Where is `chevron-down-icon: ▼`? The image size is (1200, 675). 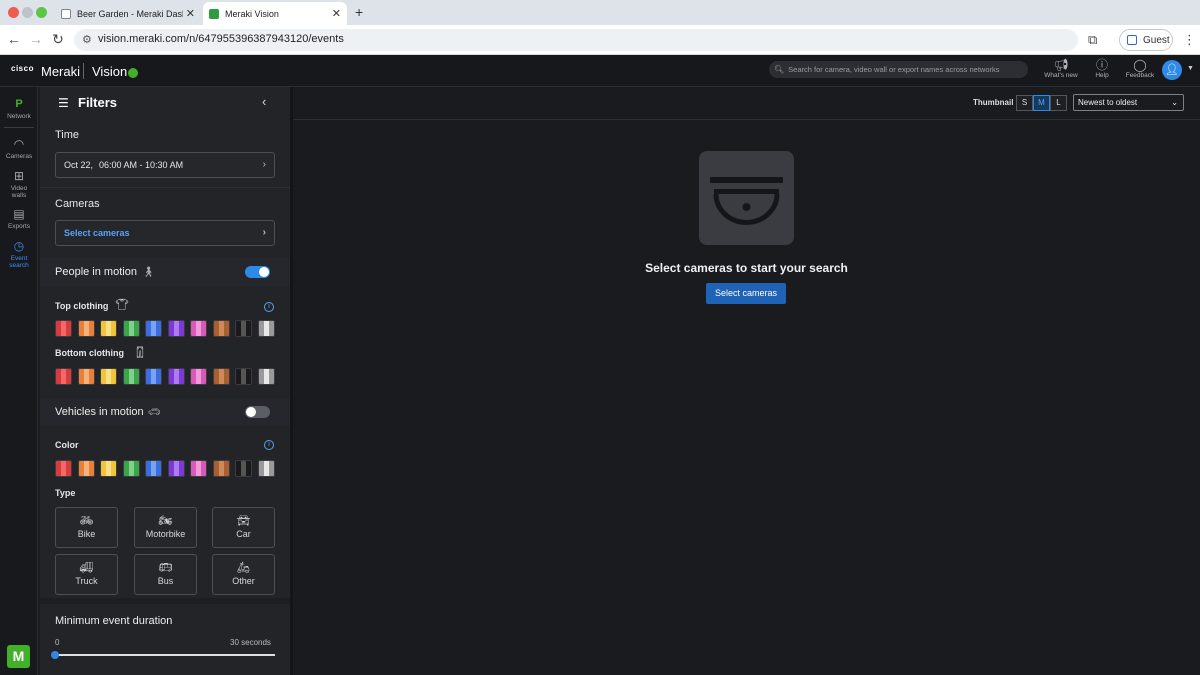
chevron-down-icon: ▼ is located at coordinates (1190, 68).